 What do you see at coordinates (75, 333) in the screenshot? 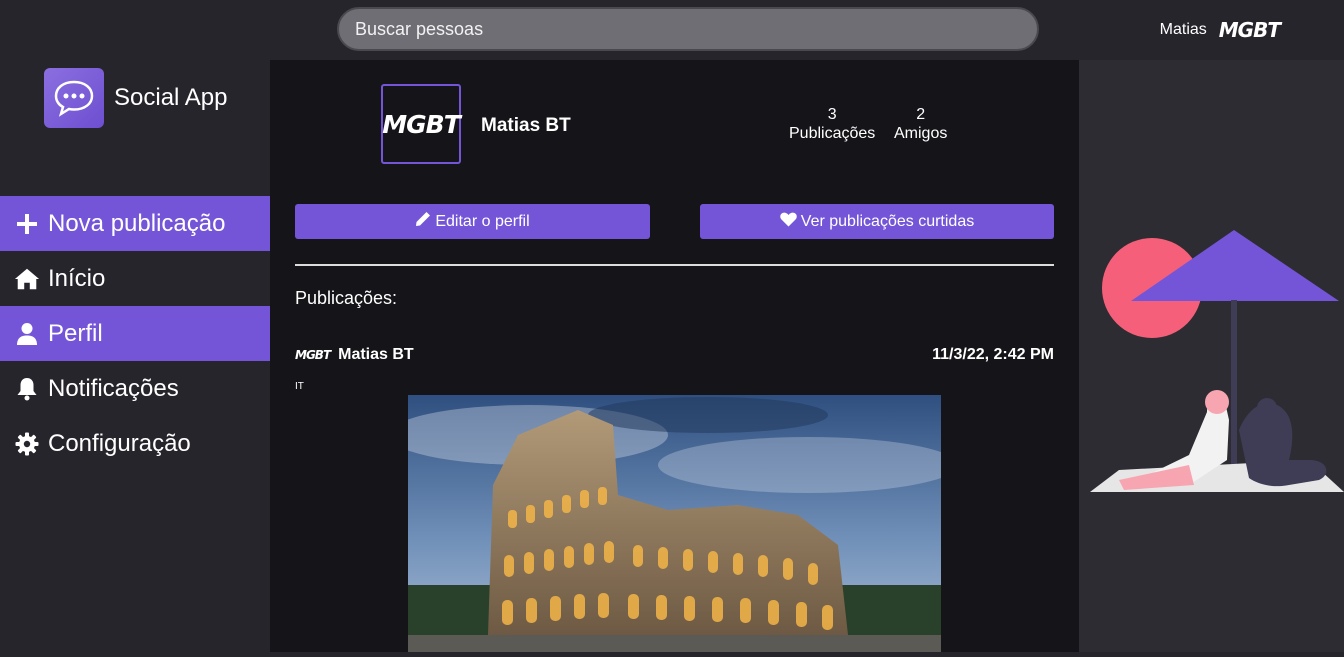
I see `sidebar-item-label: Perfil` at bounding box center [75, 333].